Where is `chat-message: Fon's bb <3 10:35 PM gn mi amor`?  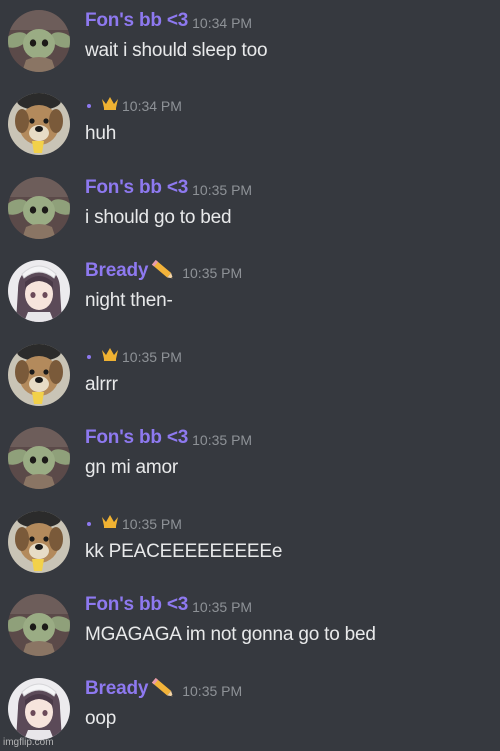 chat-message: Fon's bb <3 10:35 PM gn mi amor is located at coordinates (250, 458).